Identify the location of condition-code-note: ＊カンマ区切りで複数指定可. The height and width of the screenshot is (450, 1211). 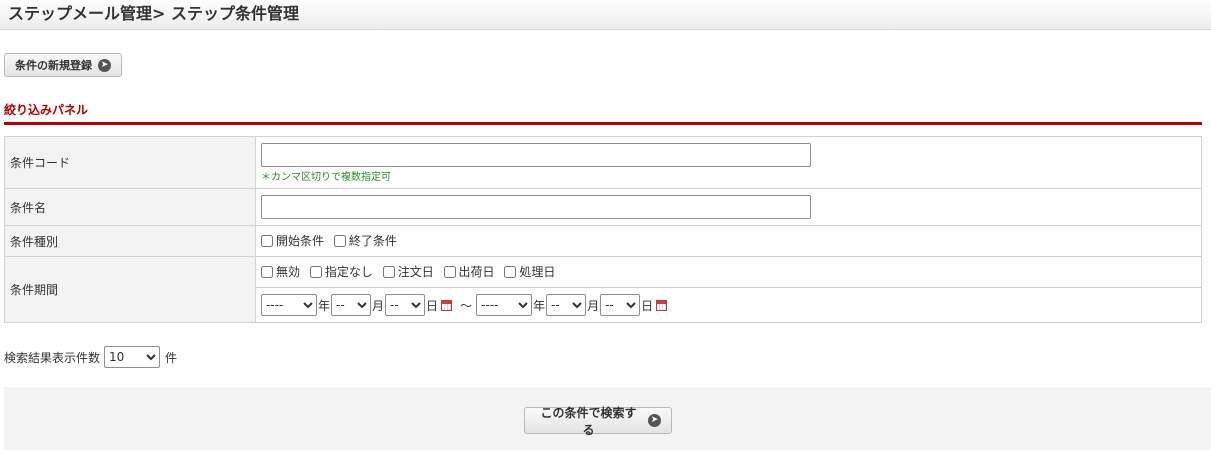
(326, 177).